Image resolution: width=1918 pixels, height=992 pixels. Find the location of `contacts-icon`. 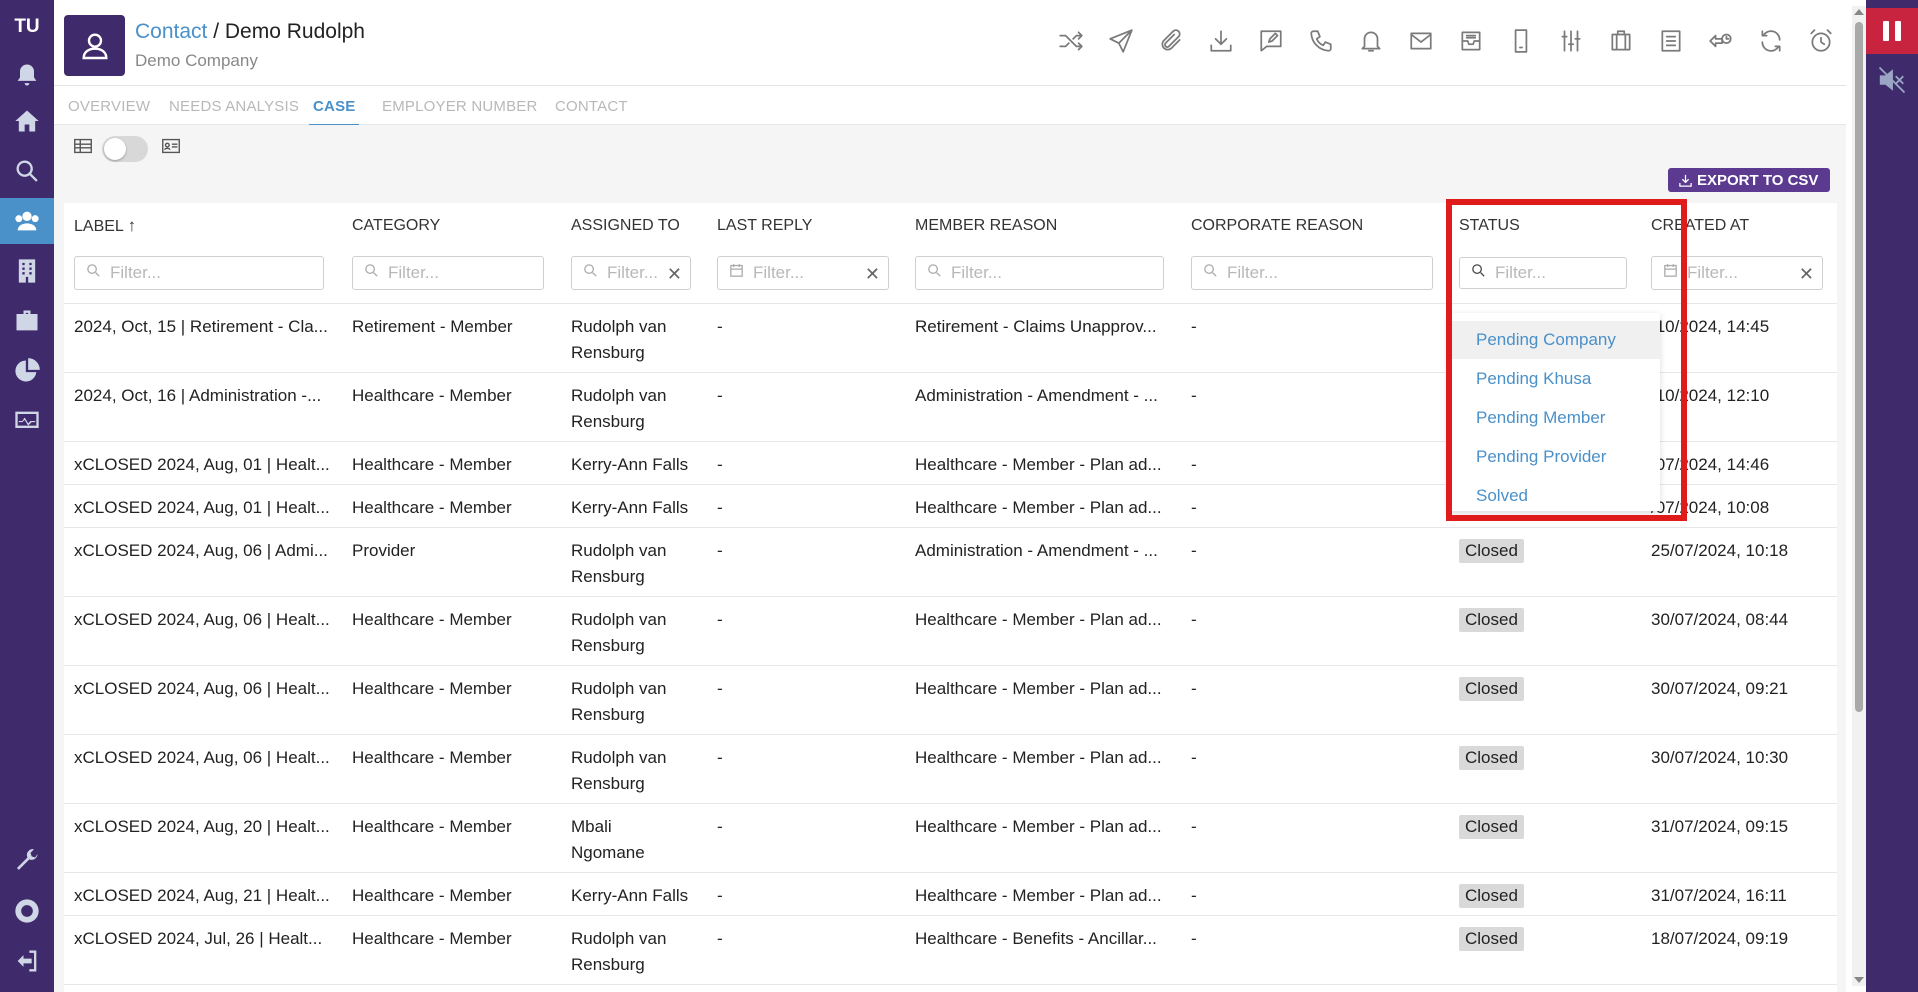

contacts-icon is located at coordinates (27, 221).